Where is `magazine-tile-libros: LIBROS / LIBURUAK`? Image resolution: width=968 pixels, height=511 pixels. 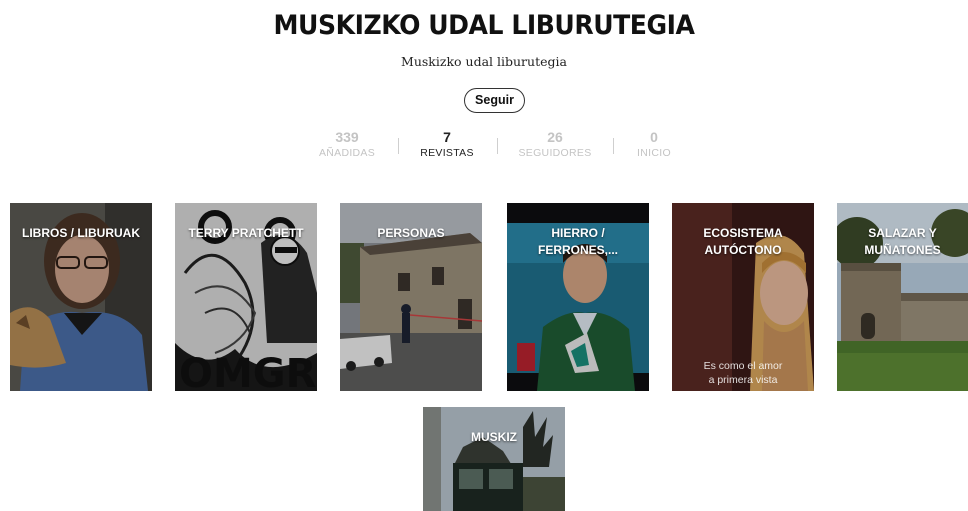
magazine-tile-libros: LIBROS / LIBURUAK is located at coordinates (81, 297).